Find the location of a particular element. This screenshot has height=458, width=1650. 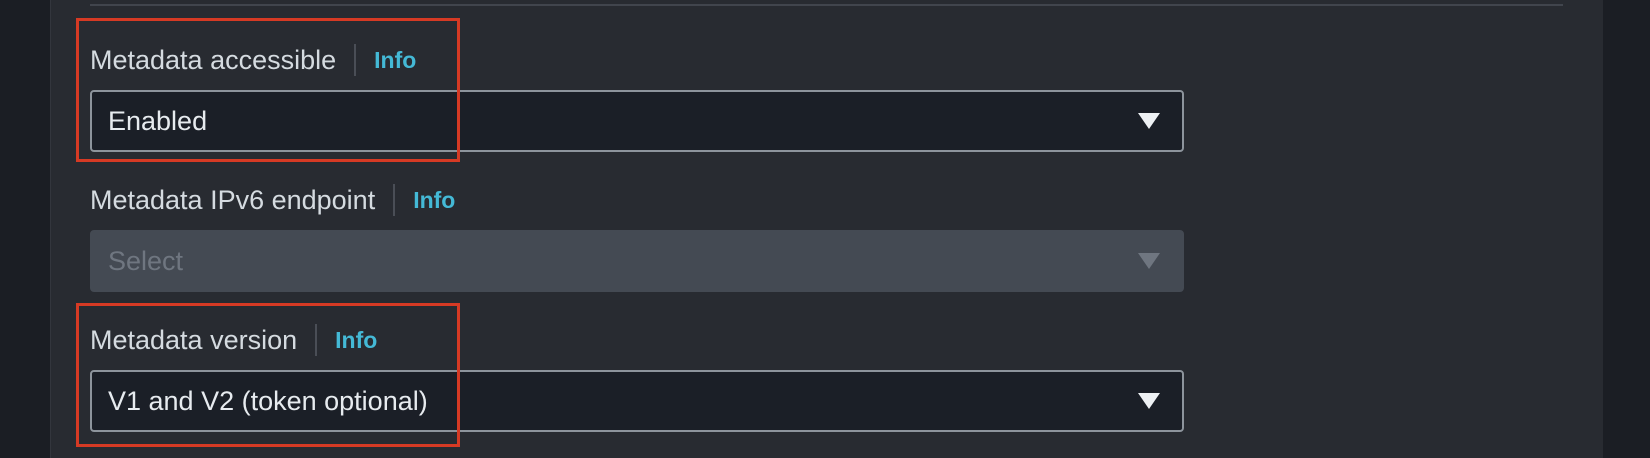

metadata-version-select: V1 and V2 (token optional) is located at coordinates (637, 401).